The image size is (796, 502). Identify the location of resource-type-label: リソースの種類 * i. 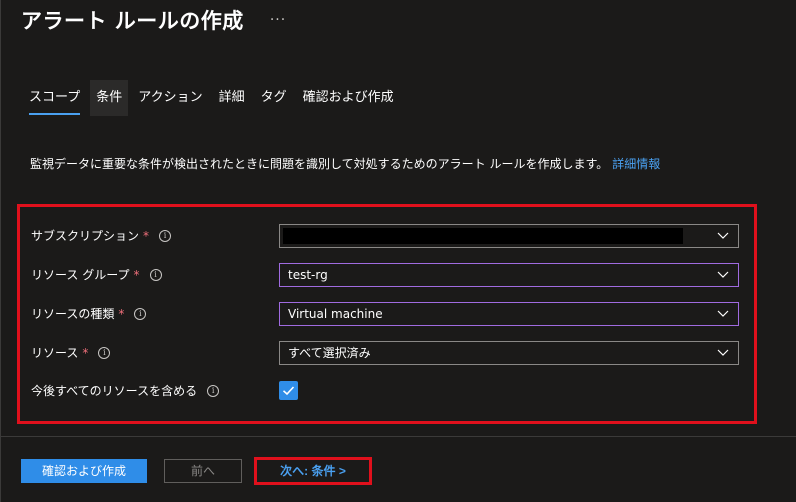
(89, 314).